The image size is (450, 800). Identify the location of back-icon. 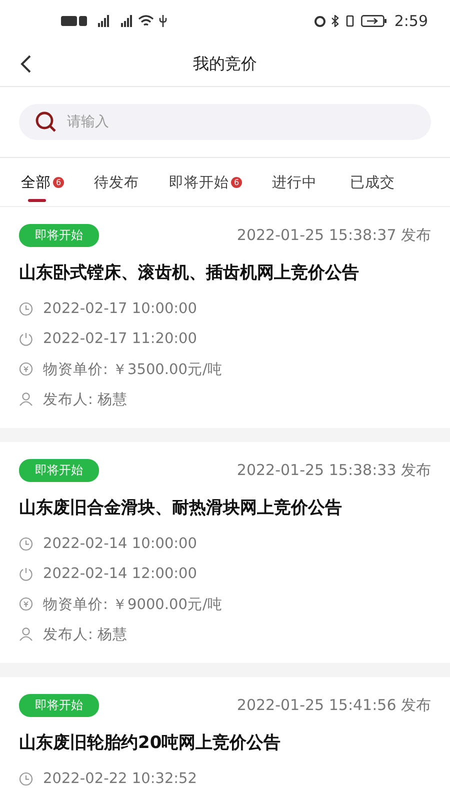
(26, 64).